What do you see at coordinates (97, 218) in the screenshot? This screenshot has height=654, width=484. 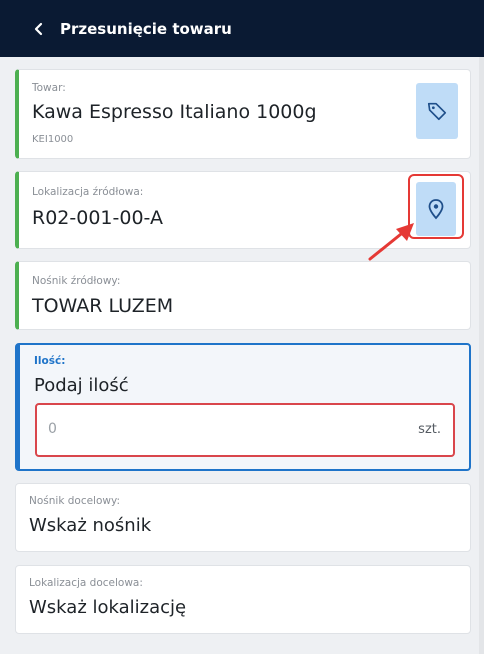 I see `source-location-value: R02-001-00-A` at bounding box center [97, 218].